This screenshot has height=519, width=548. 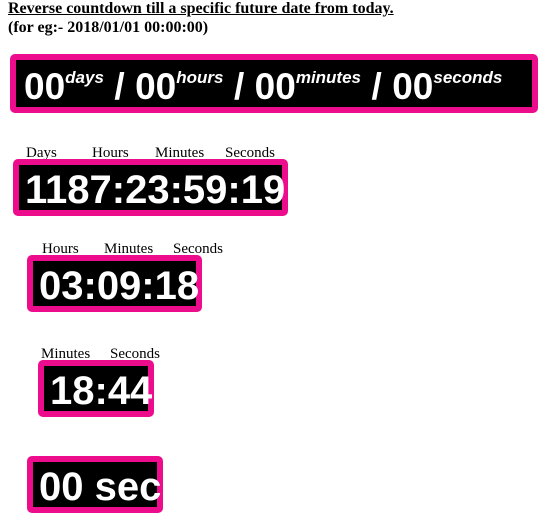 I want to click on countdown-ms: 18:44, so click(x=96, y=388).